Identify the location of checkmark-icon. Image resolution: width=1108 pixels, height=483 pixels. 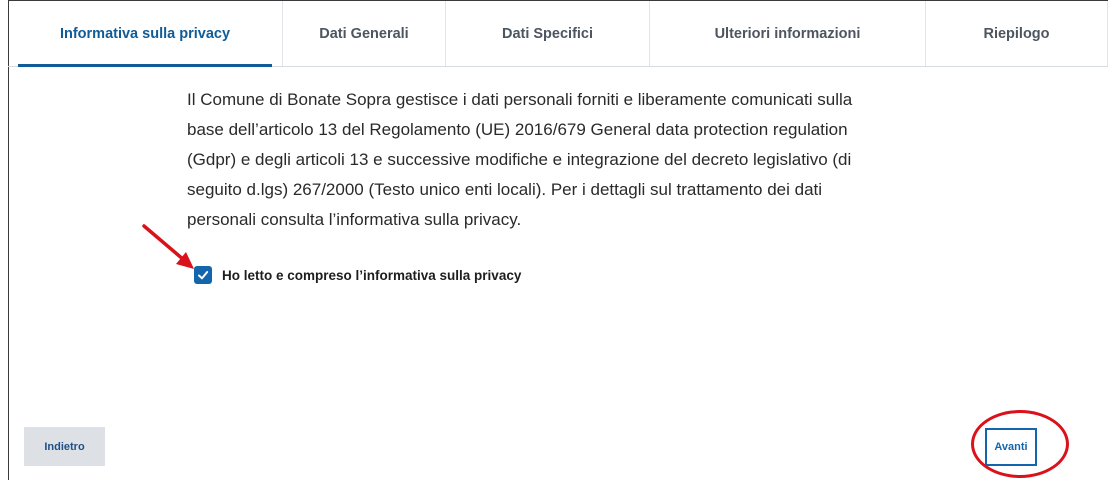
(203, 275).